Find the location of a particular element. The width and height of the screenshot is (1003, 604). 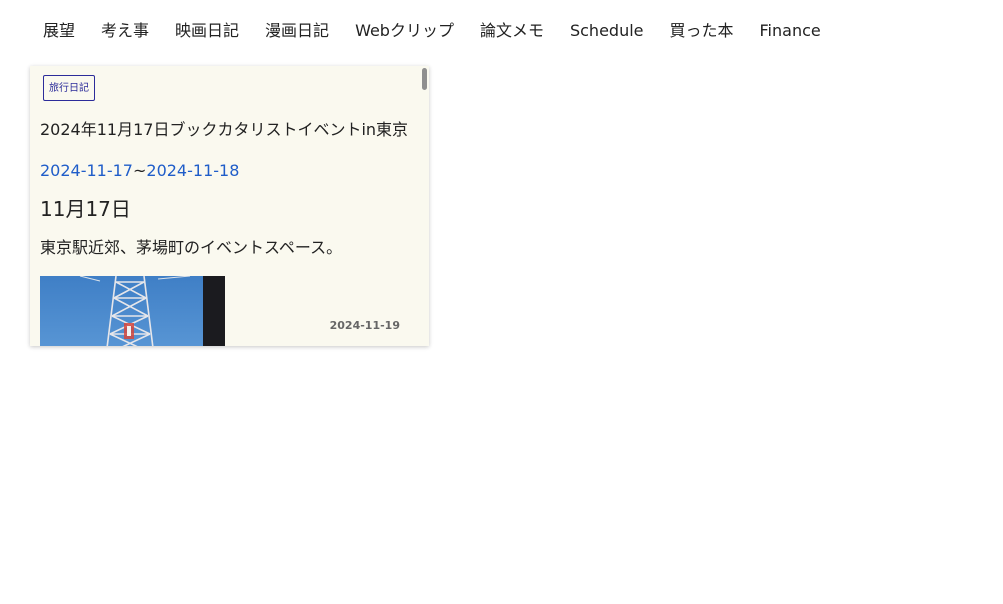

tower-illustration is located at coordinates (135, 311).